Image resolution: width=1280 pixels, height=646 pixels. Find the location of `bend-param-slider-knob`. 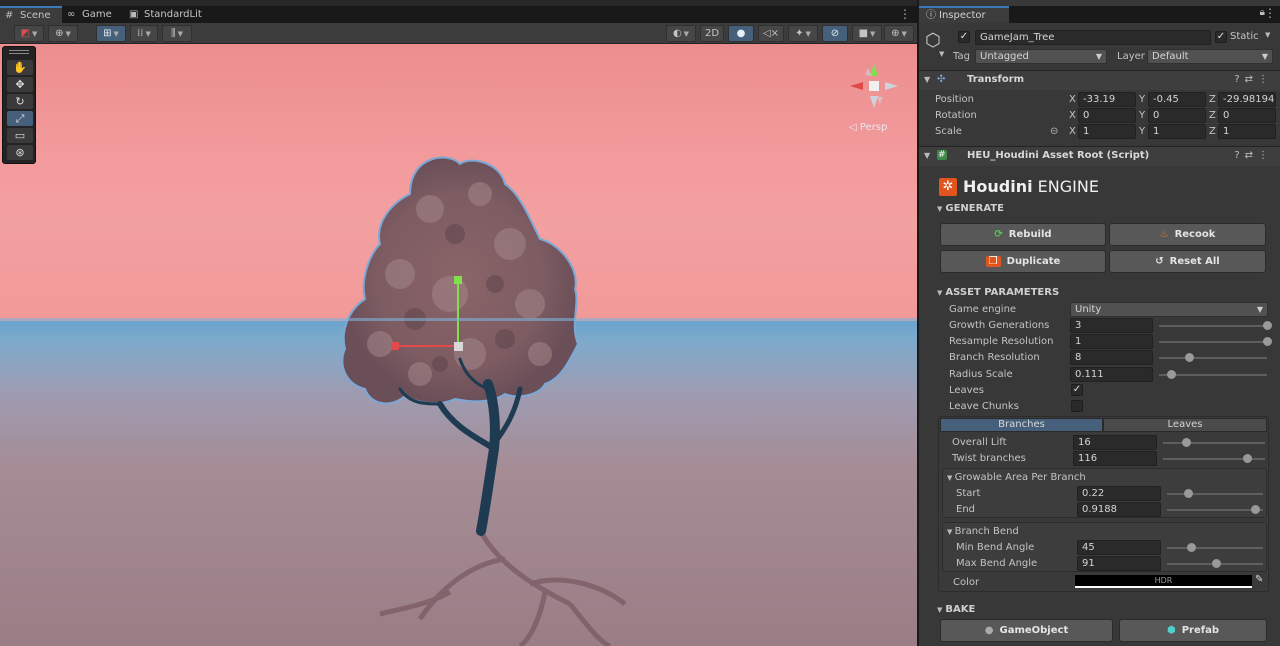

bend-param-slider-knob is located at coordinates (1191, 547).